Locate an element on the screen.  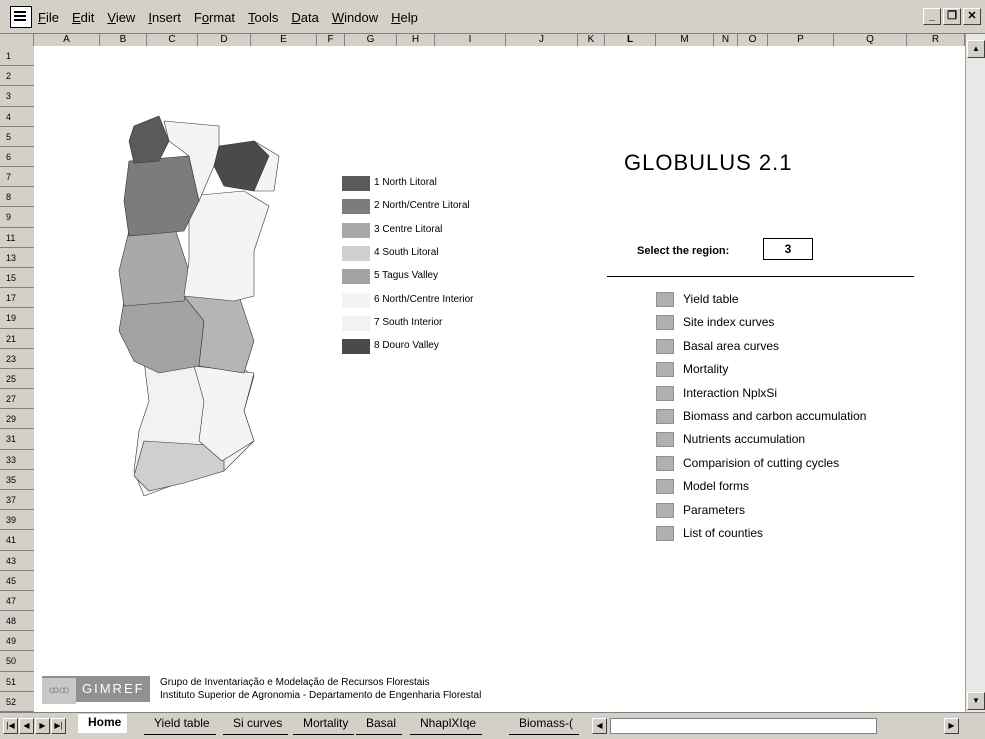
column-header: B is located at coordinates (123, 40).